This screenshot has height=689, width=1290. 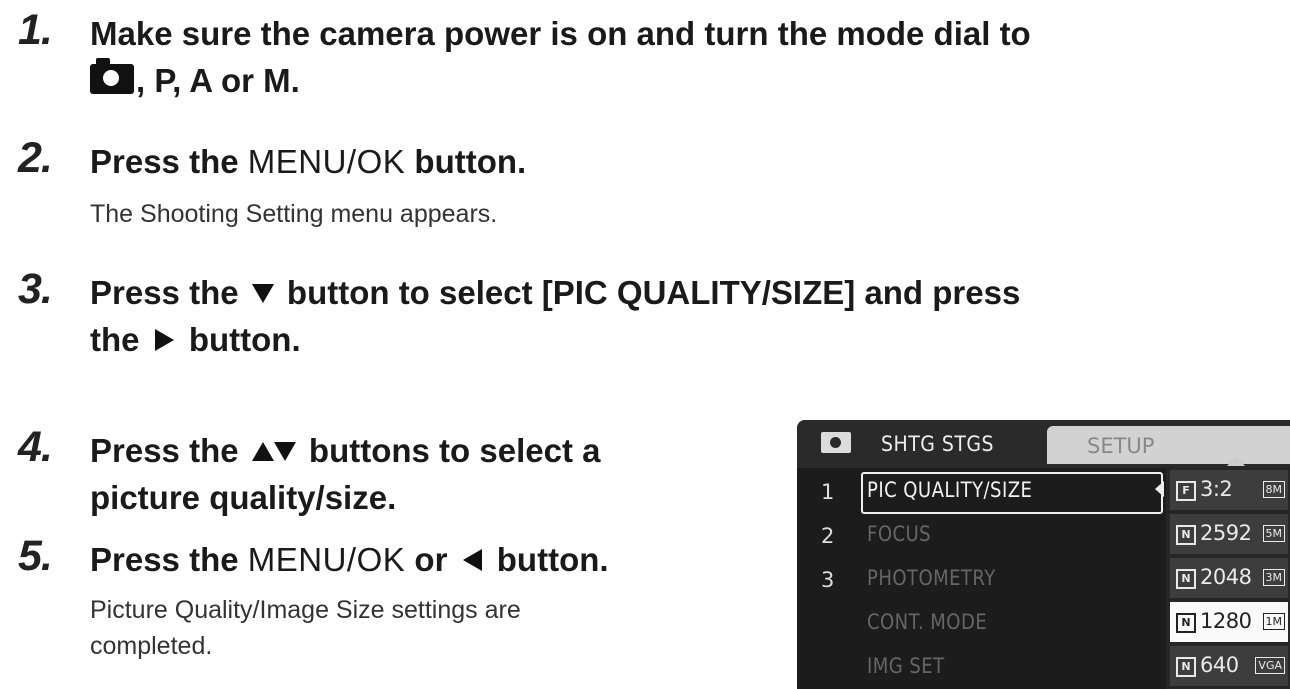 What do you see at coordinates (1236, 461) in the screenshot?
I see `scroll-up-icon` at bounding box center [1236, 461].